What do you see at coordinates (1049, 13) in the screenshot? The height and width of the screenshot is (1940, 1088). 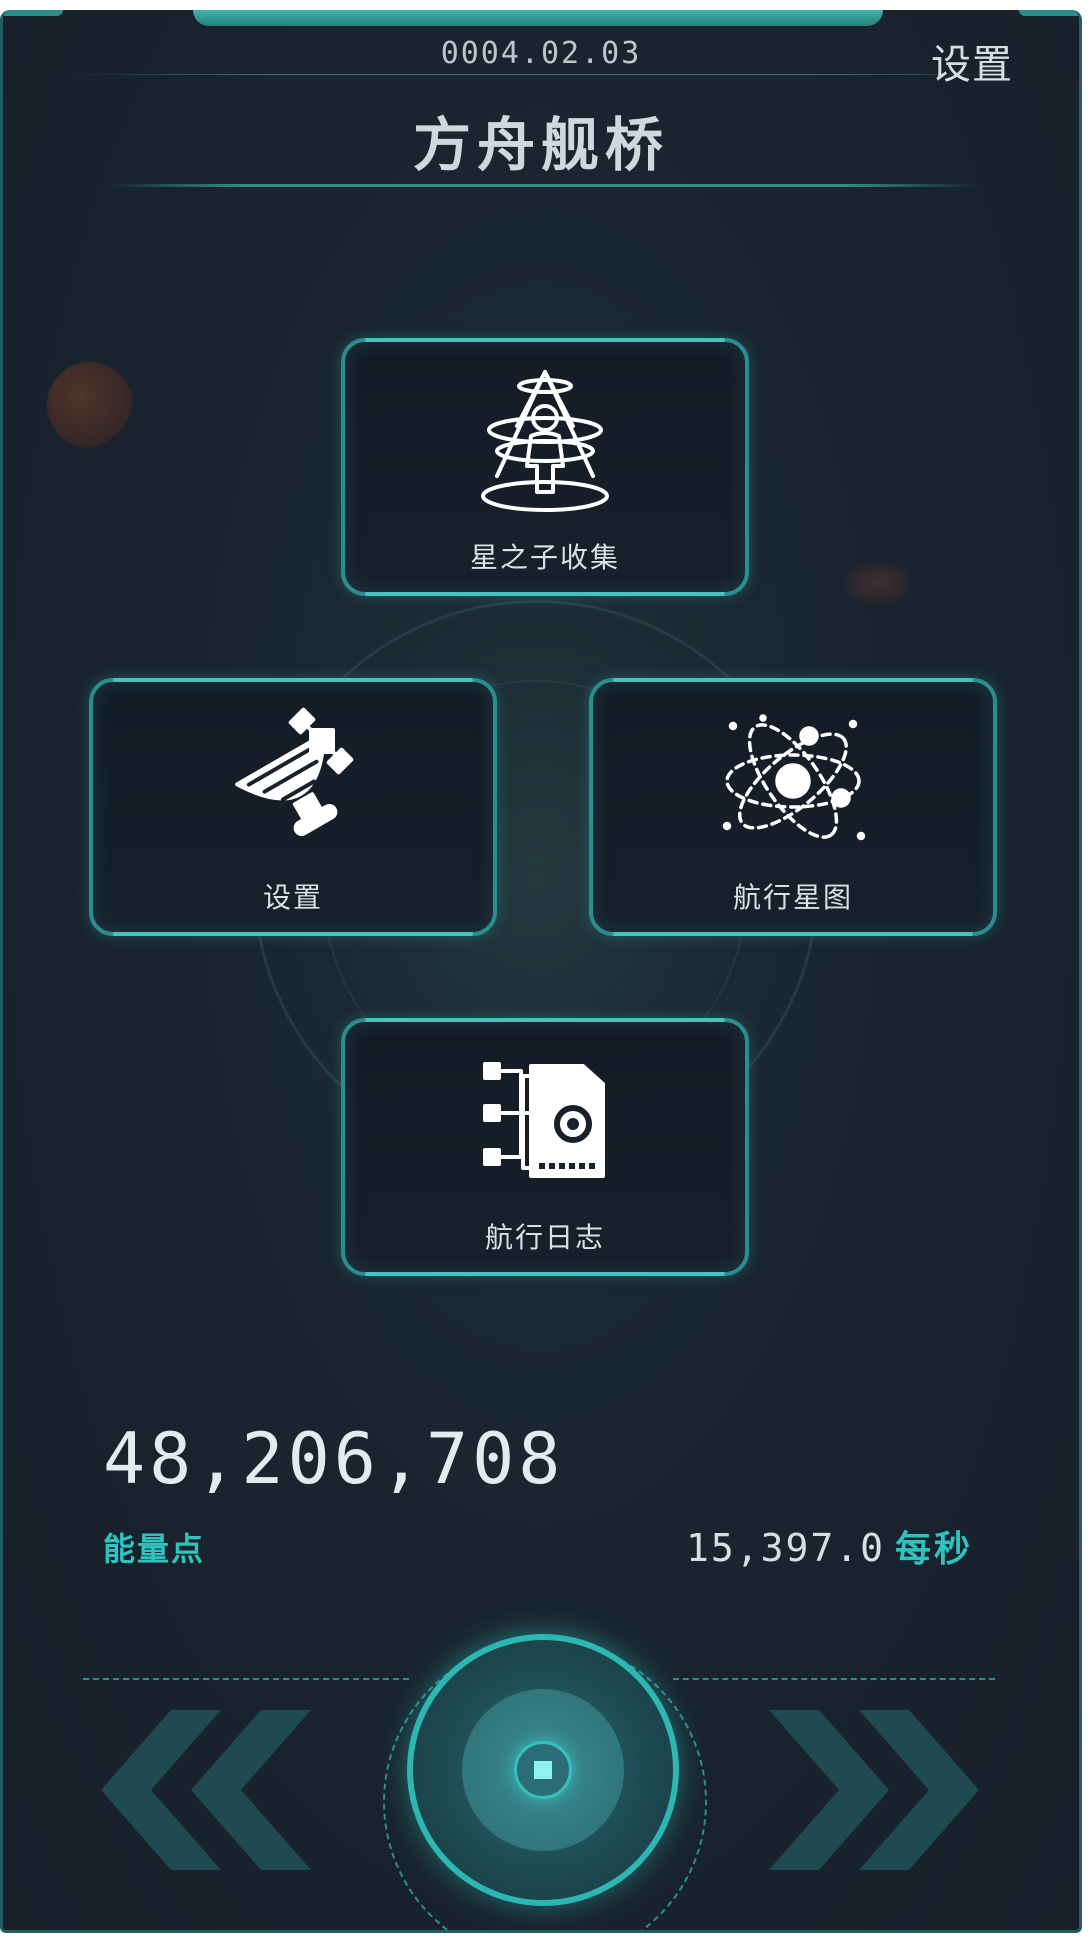 I see `top-corner-accent-right` at bounding box center [1049, 13].